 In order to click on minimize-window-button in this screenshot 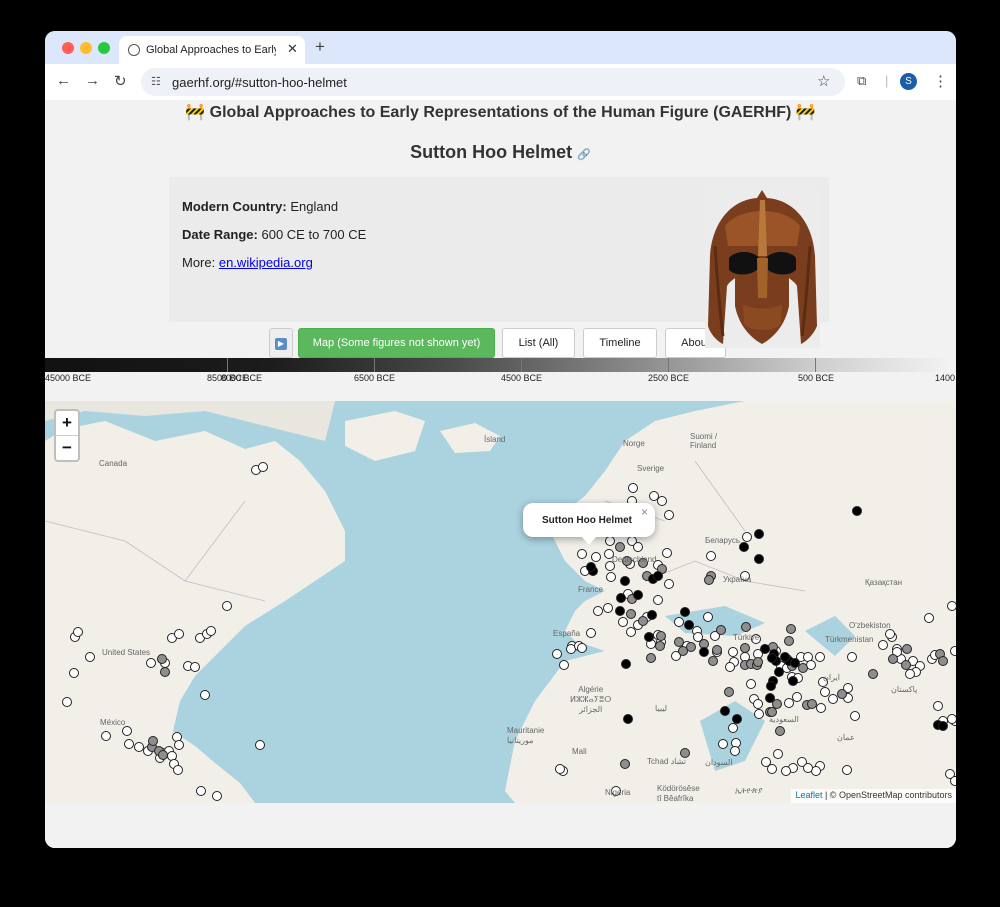, I will do `click(86, 48)`.